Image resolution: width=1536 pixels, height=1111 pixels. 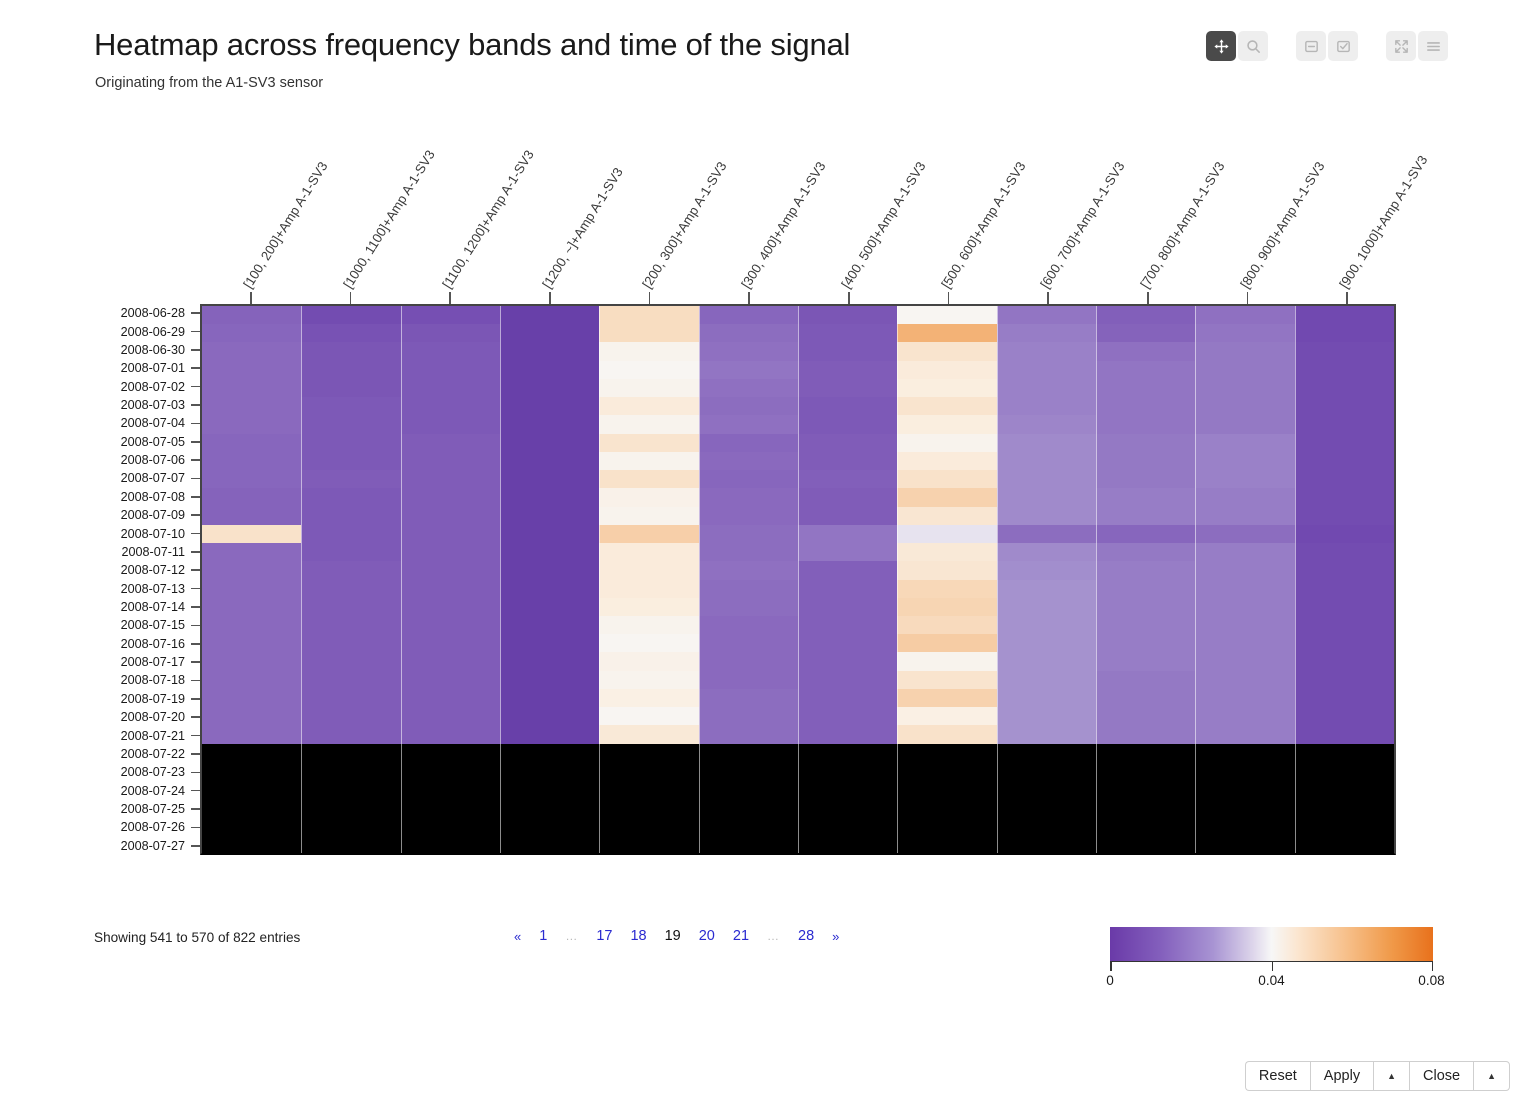 I want to click on reset-button: Reset, so click(x=1277, y=1076).